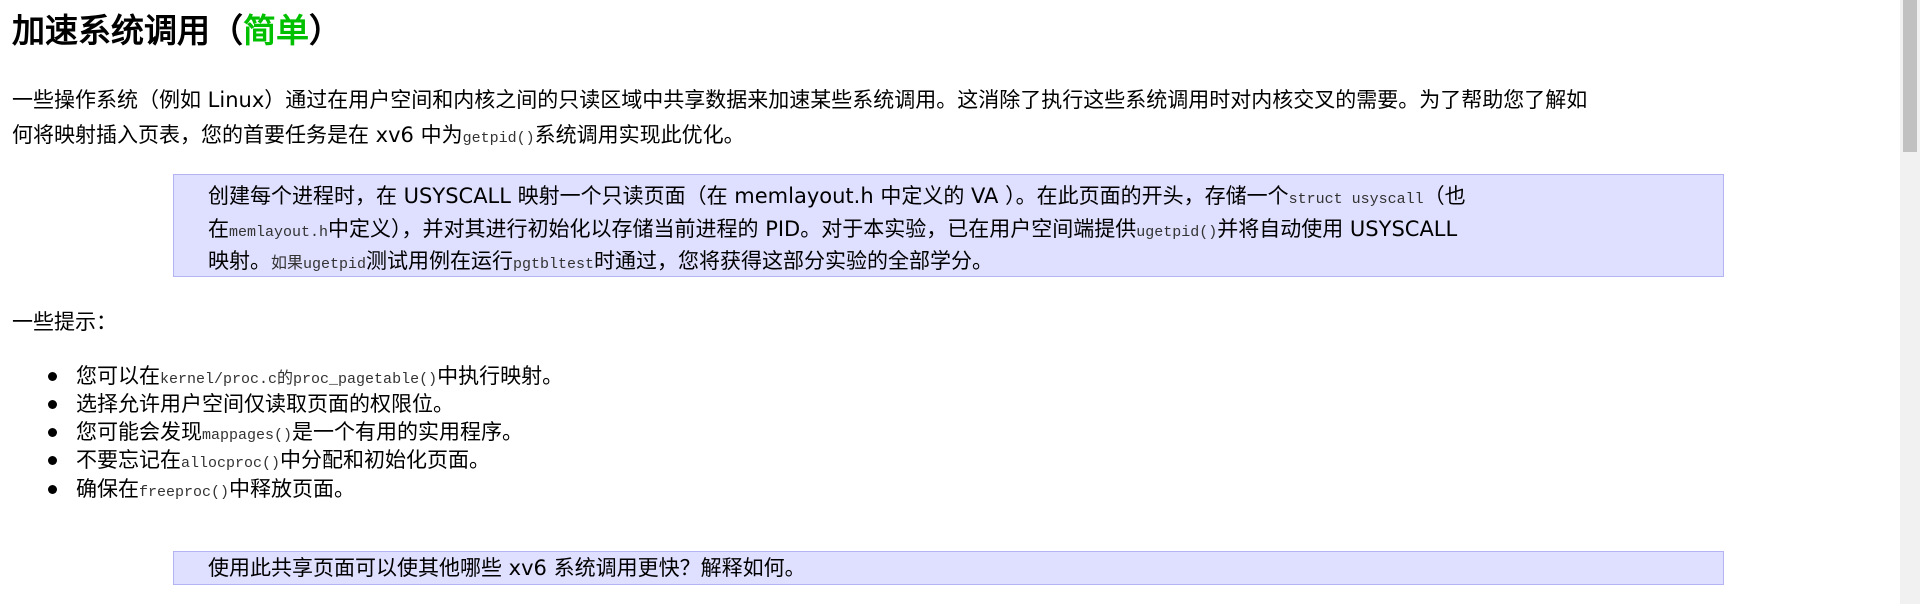  What do you see at coordinates (1337, 229) in the screenshot?
I see `task-text: 并将自动使用 USYSCALL` at bounding box center [1337, 229].